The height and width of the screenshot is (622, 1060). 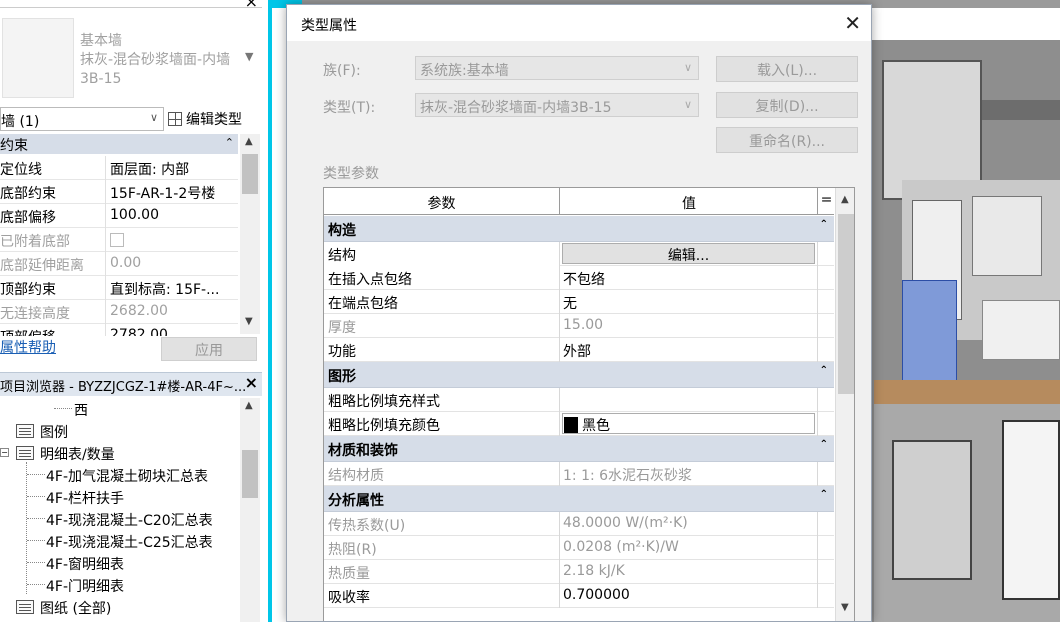 I want to click on building-balcony, so click(x=932, y=510).